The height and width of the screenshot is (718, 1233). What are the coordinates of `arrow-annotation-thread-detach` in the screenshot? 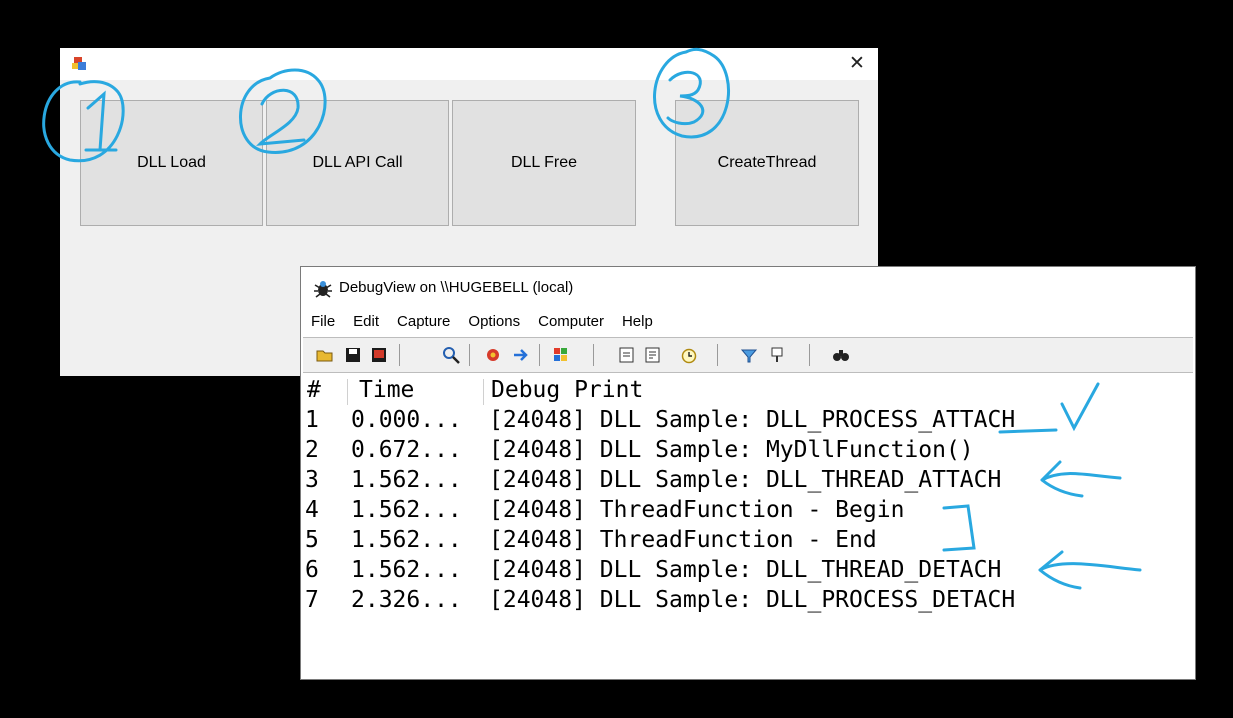 It's located at (1090, 570).